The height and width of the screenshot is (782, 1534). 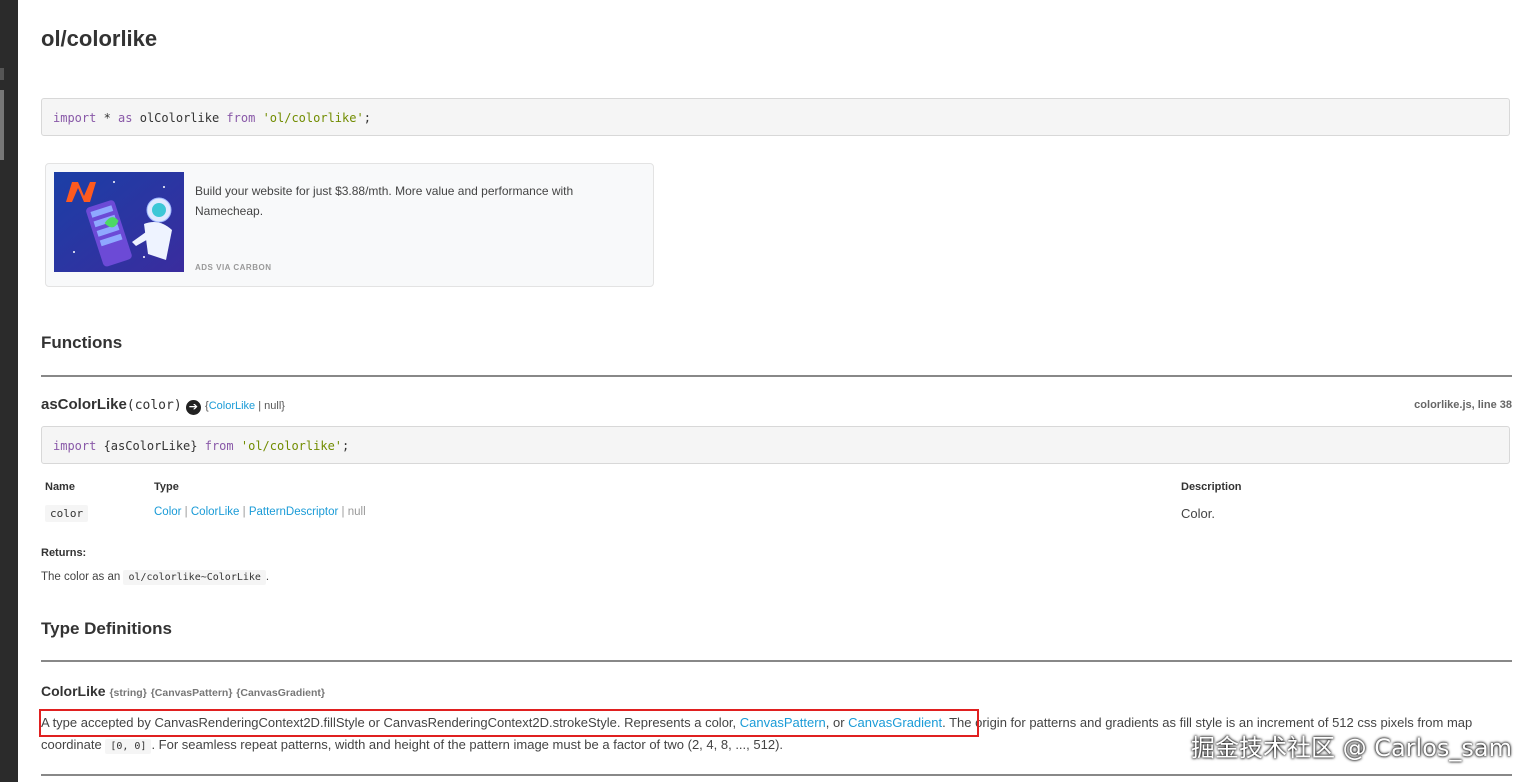 I want to click on page-title: ol/colorlike, so click(x=99, y=38).